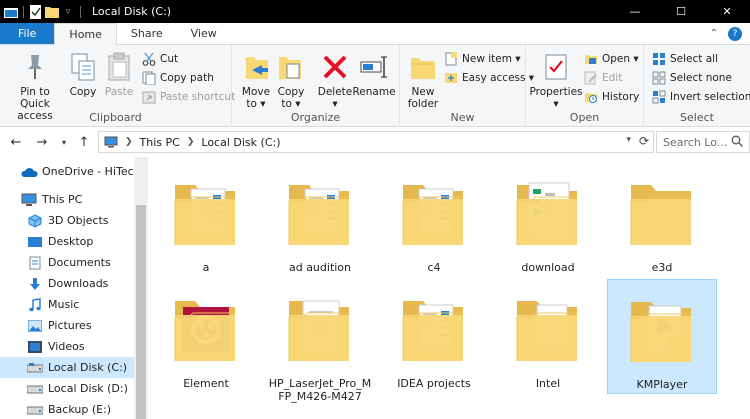 This screenshot has width=750, height=419. I want to click on nav-item-pictures: Pictures, so click(67, 325).